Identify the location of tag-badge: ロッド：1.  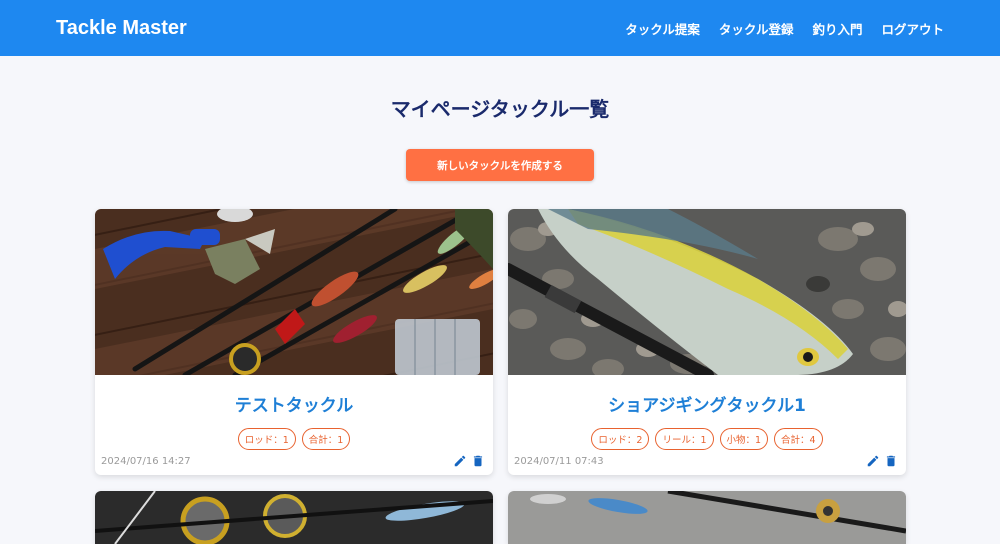
(266, 439).